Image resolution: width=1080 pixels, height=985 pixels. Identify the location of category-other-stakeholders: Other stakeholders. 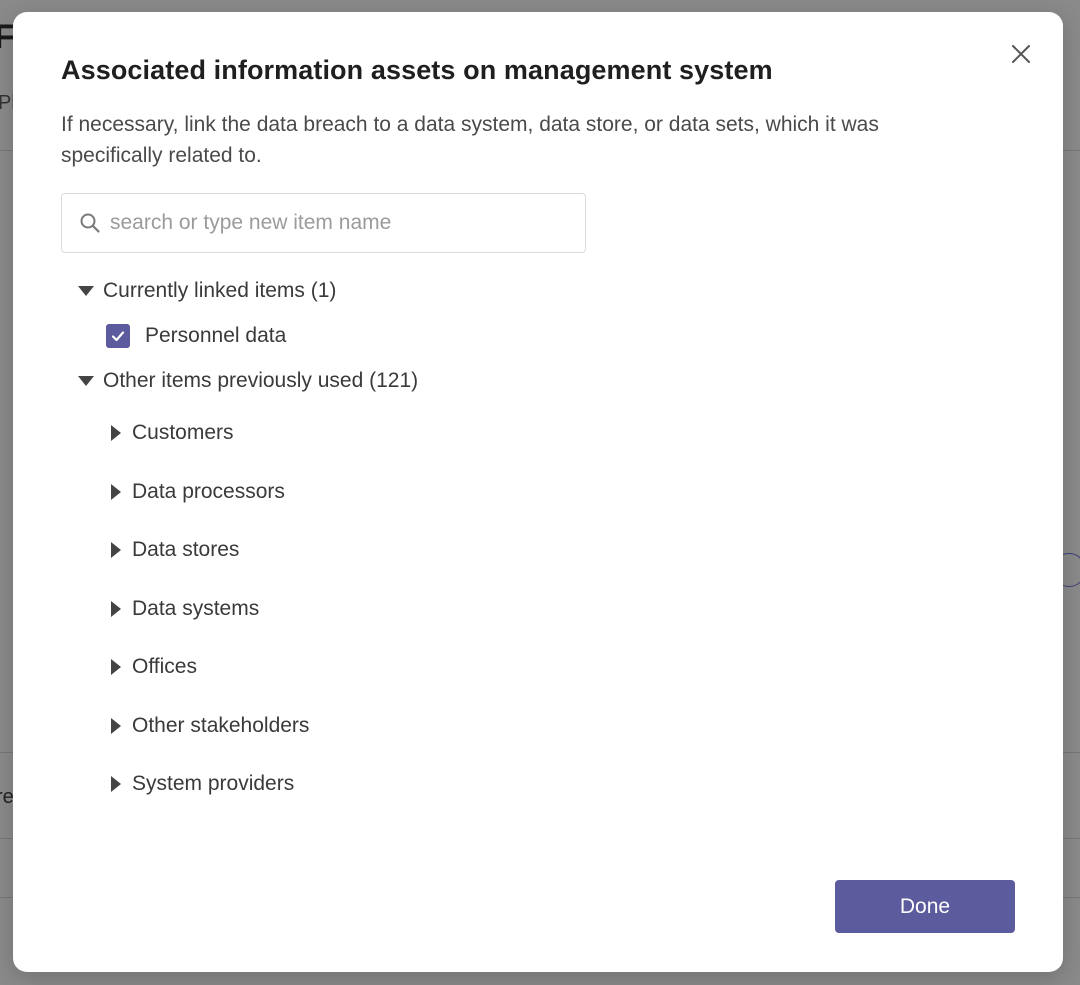
(210, 726).